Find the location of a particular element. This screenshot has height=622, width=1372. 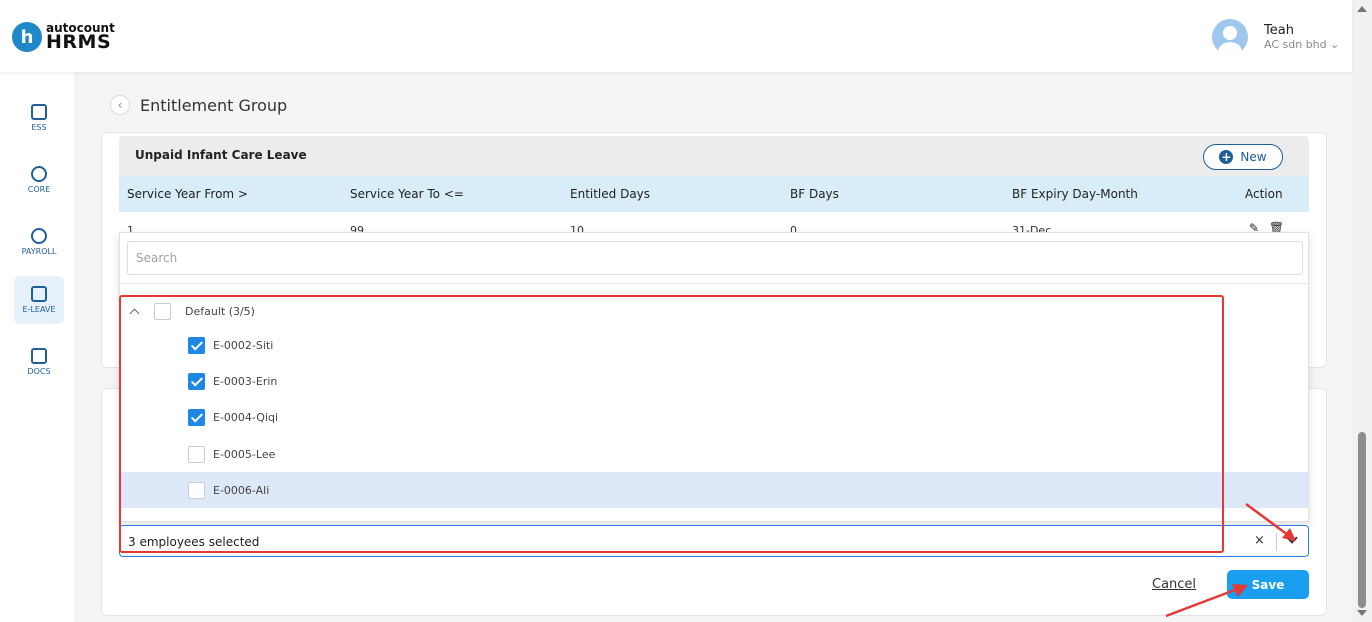

search-input is located at coordinates (715, 258).